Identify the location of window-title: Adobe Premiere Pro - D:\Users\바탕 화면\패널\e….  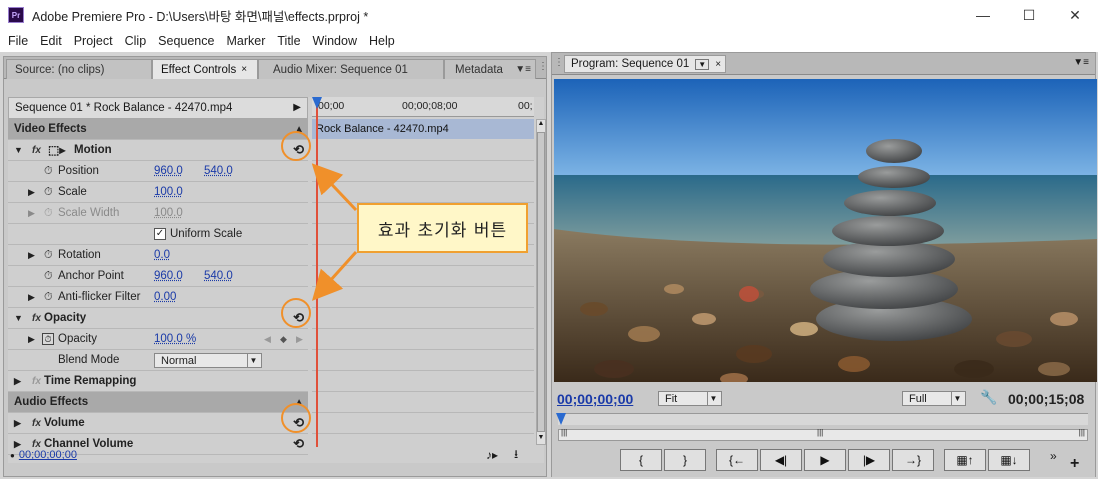
(200, 16).